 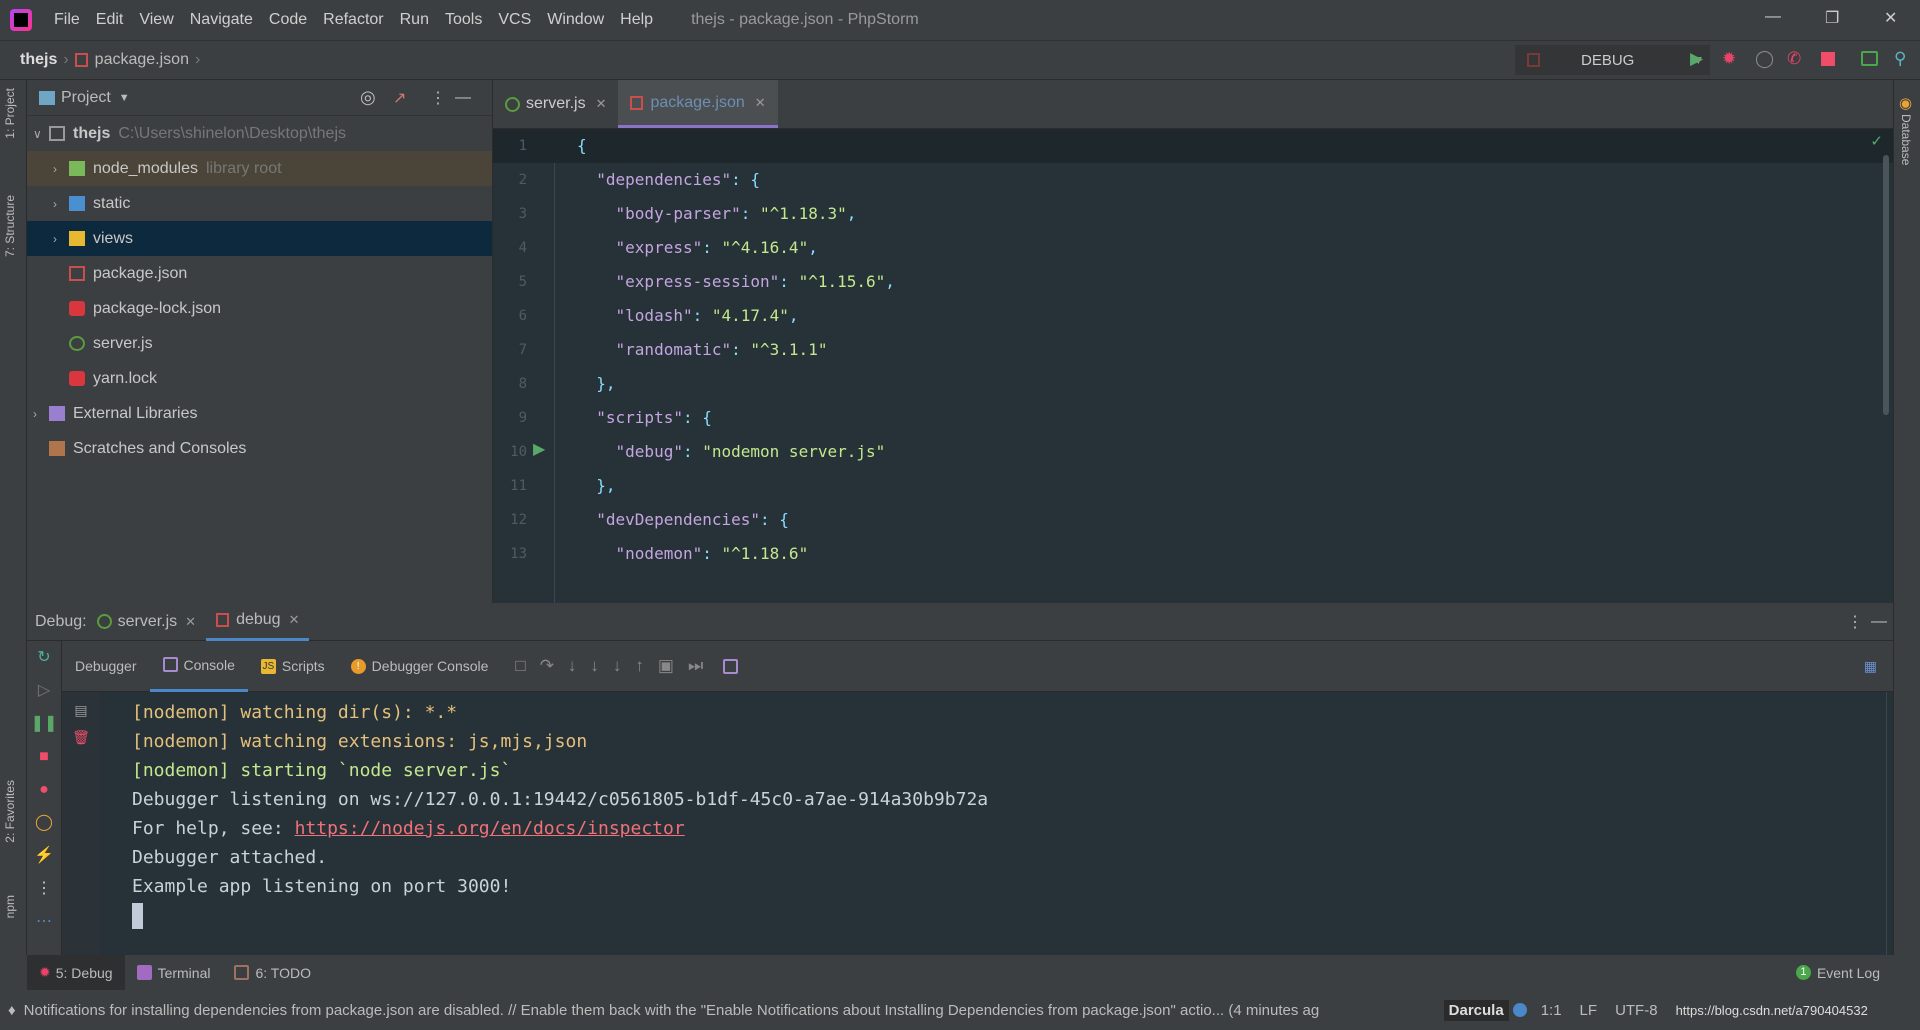 What do you see at coordinates (38, 60) in the screenshot?
I see `breadcrumb-project: thejs` at bounding box center [38, 60].